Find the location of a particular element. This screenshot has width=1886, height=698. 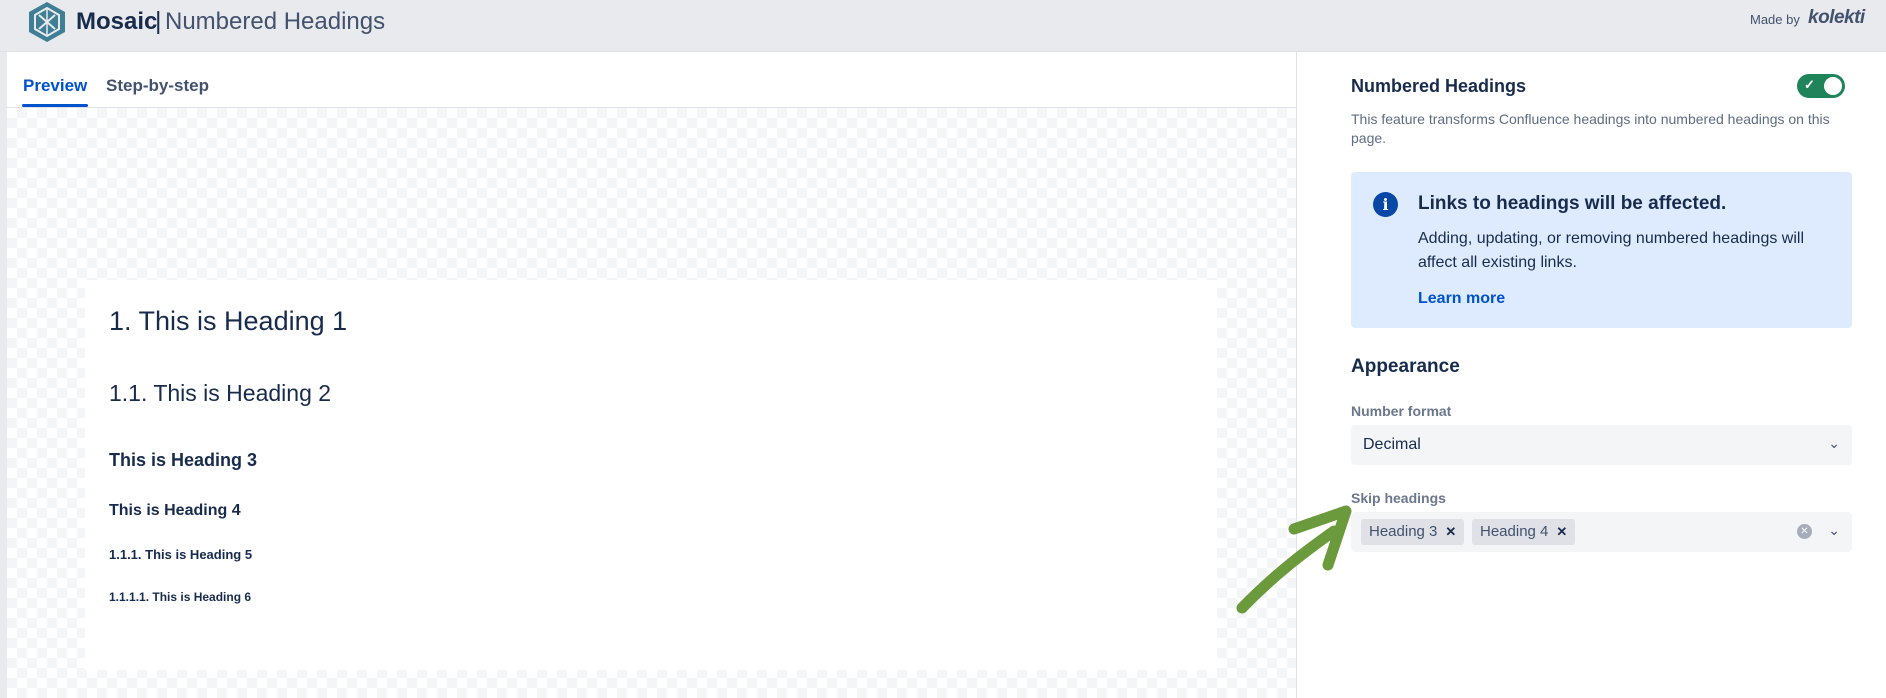

number-format-value: Decimal is located at coordinates (1392, 444).